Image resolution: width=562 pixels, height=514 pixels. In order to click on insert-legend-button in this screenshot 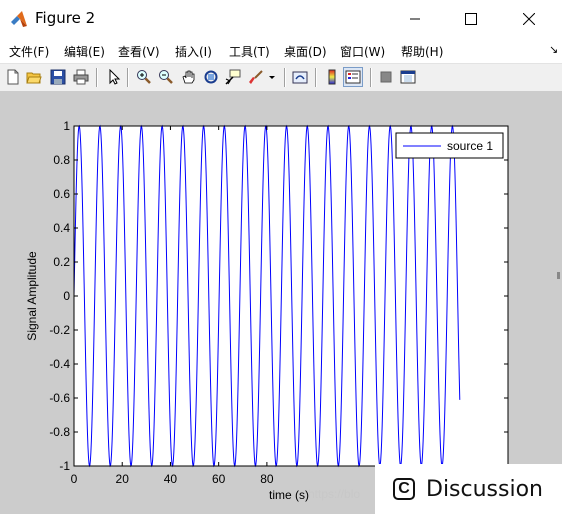, I will do `click(353, 77)`.